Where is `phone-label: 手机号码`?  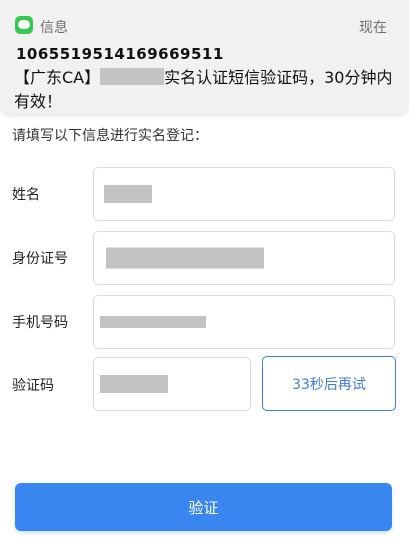
phone-label: 手机号码 is located at coordinates (40, 323).